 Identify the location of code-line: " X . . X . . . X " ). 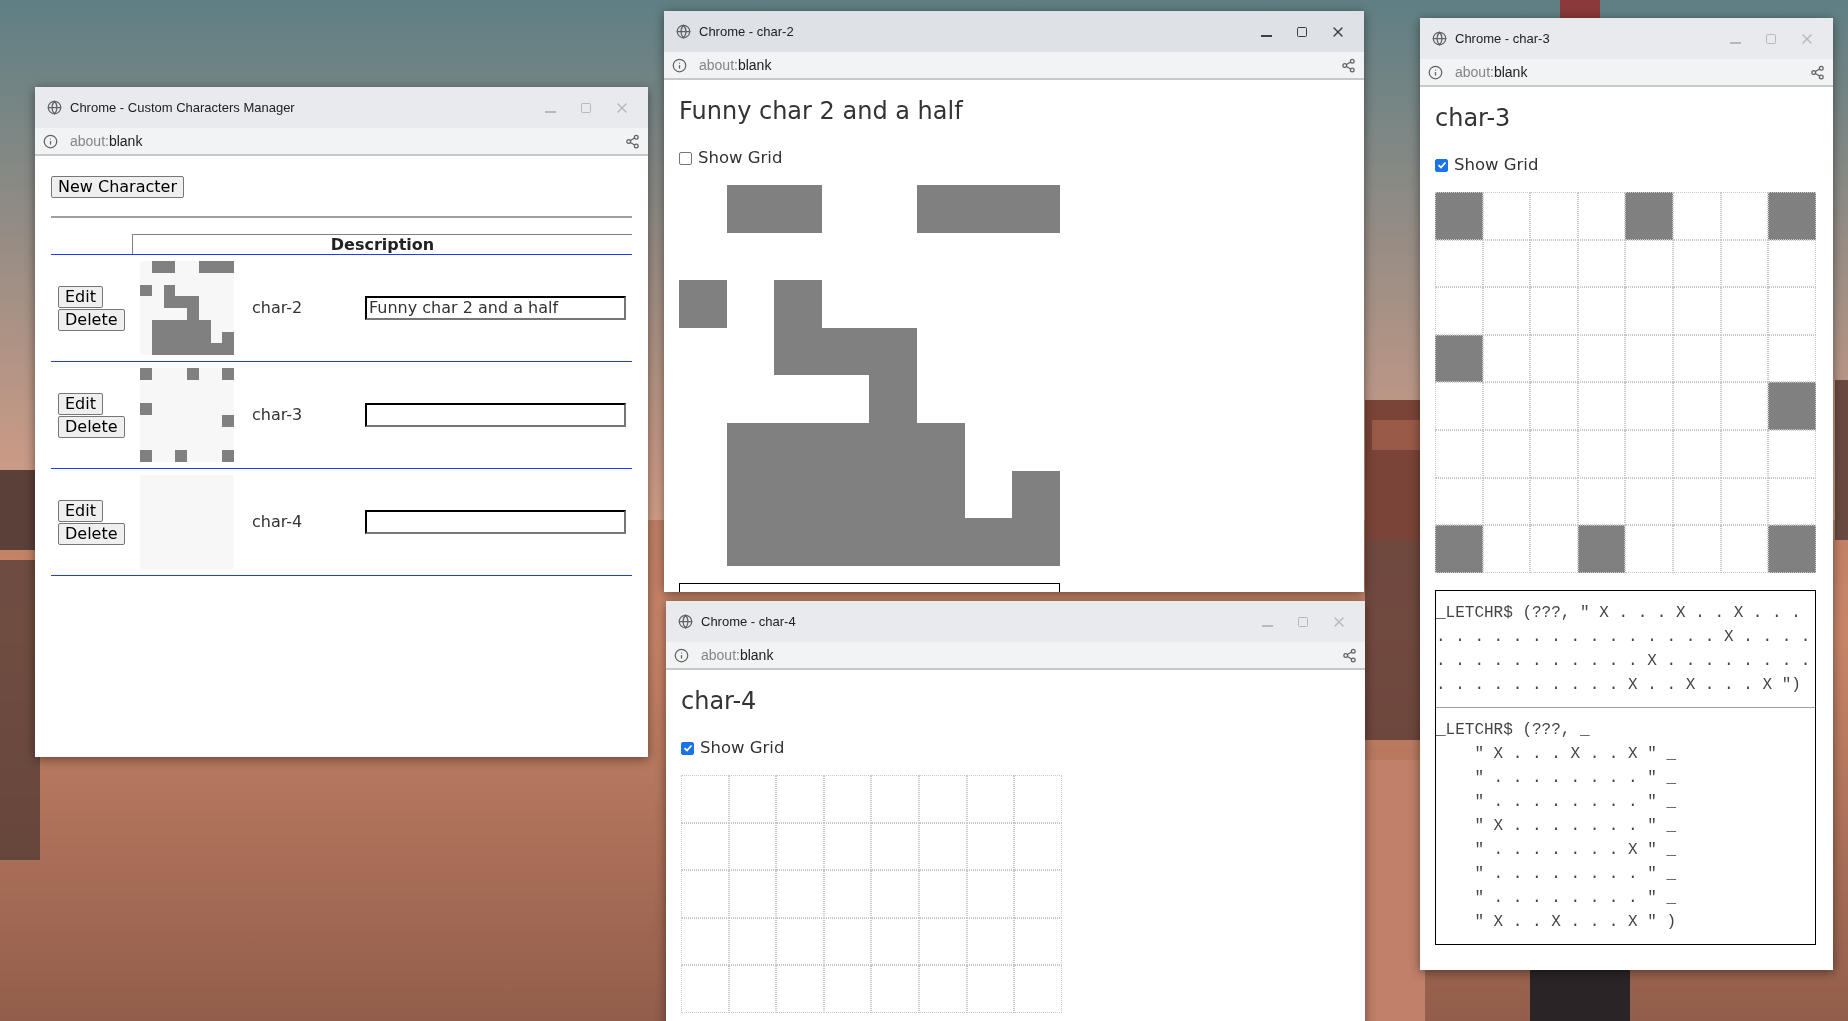
(1575, 922).